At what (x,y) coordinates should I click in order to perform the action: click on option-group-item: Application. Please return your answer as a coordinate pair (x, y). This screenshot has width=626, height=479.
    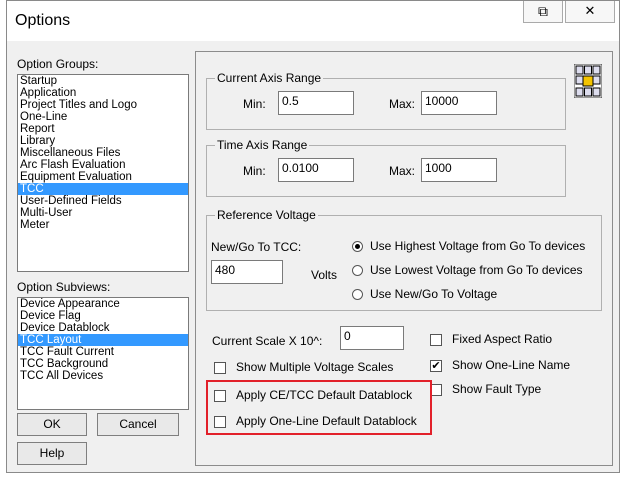
    Looking at the image, I should click on (103, 93).